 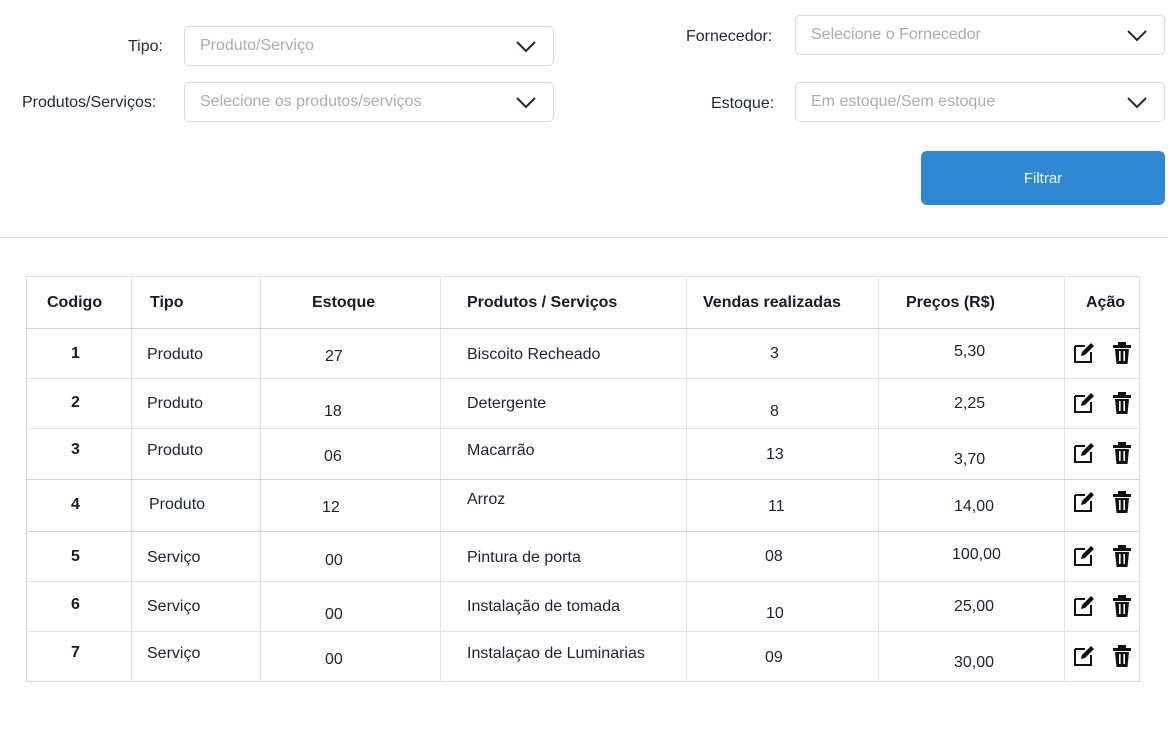 What do you see at coordinates (950, 302) in the screenshot?
I see `column-header: Preços (R$)` at bounding box center [950, 302].